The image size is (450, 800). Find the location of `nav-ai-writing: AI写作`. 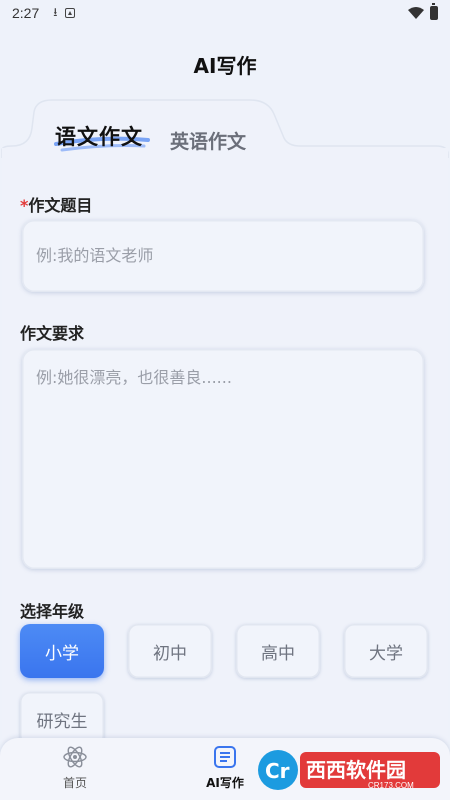

nav-ai-writing: AI写作 is located at coordinates (225, 767).